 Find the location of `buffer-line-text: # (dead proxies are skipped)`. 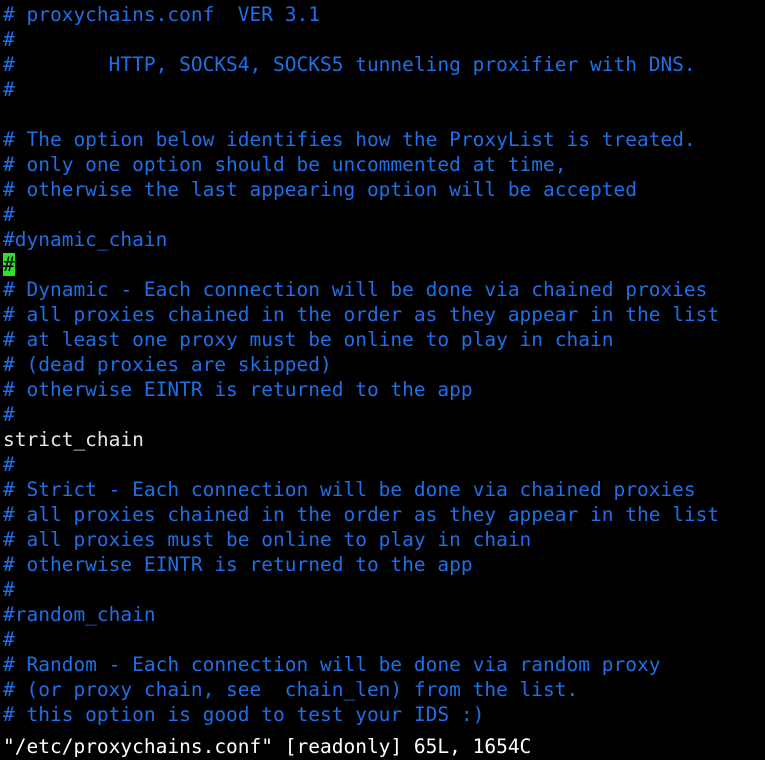

buffer-line-text: # (dead proxies are skipped) is located at coordinates (167, 364).